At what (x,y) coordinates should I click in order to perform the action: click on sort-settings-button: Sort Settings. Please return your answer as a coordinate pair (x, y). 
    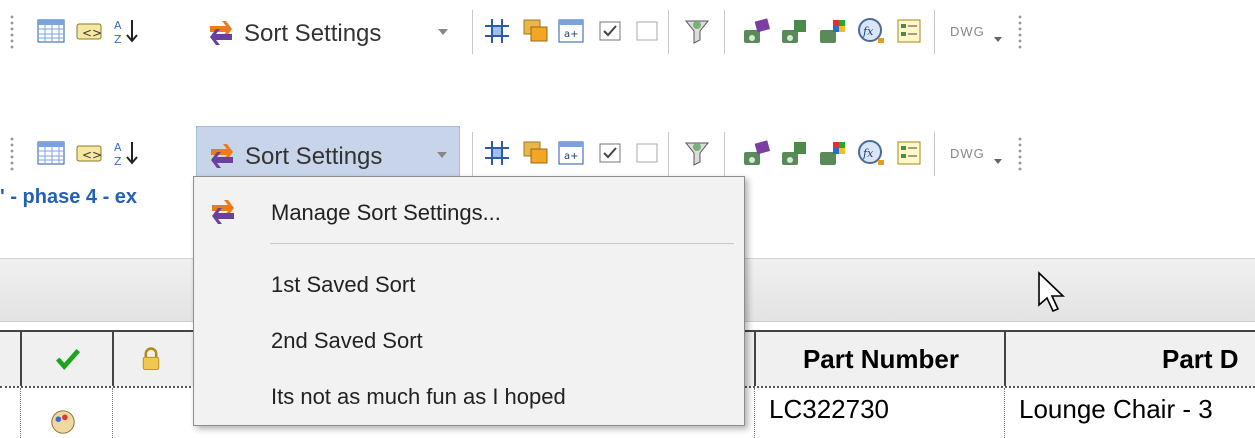
    Looking at the image, I should click on (328, 32).